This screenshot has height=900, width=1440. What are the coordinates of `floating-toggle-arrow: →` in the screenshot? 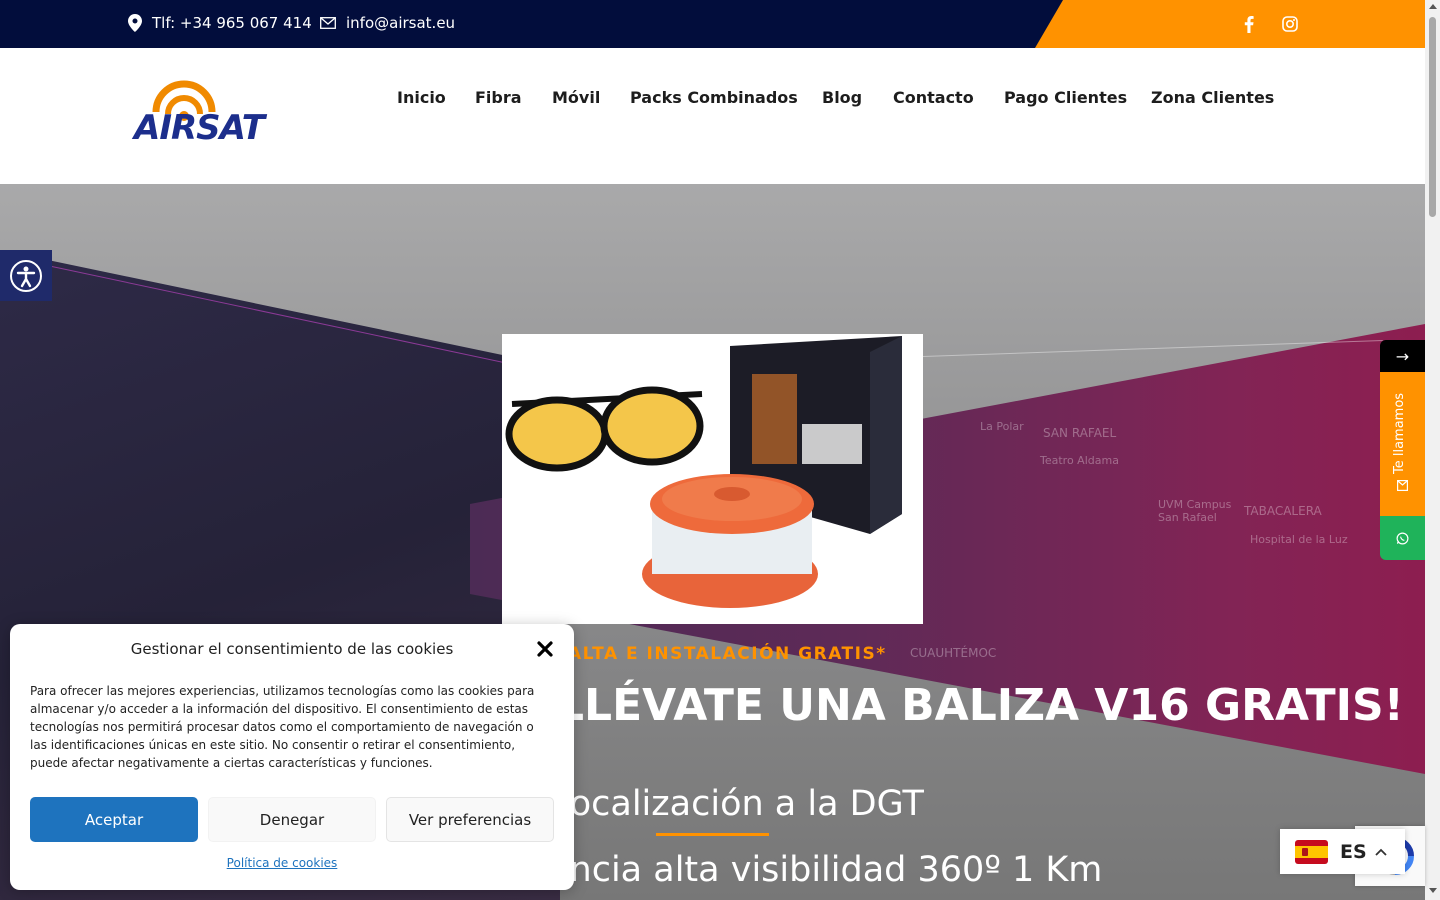 It's located at (1402, 356).